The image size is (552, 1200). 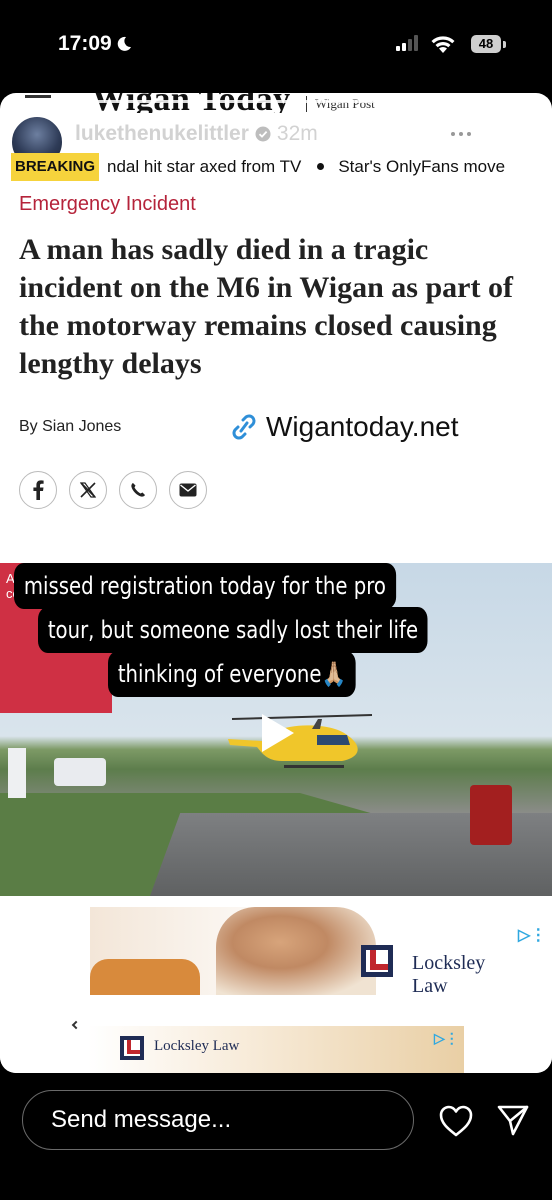 What do you see at coordinates (448, 975) in the screenshot?
I see `ad-brand-text: Locksley Law` at bounding box center [448, 975].